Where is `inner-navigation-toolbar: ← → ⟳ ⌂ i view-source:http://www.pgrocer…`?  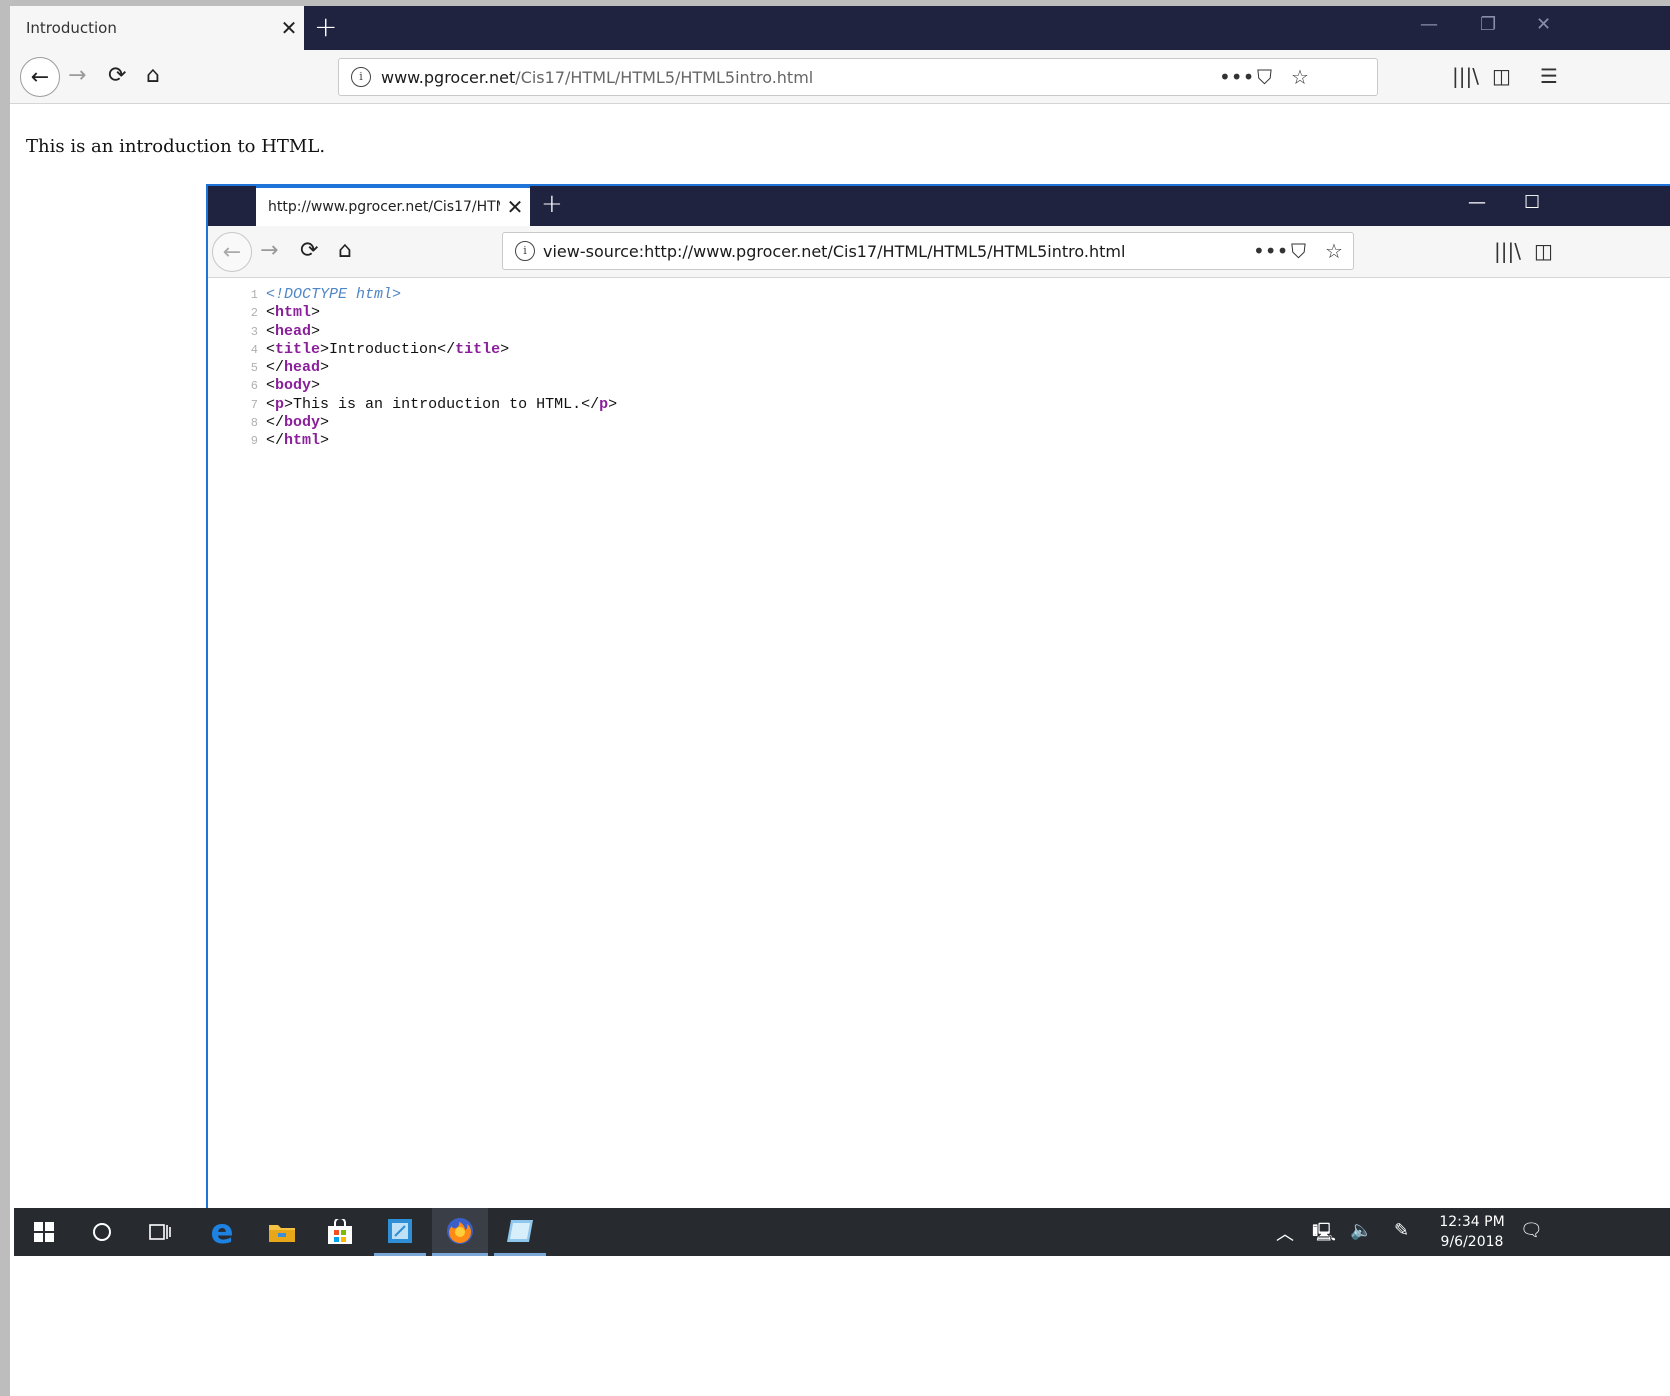 inner-navigation-toolbar: ← → ⟳ ⌂ i view-source:http://www.pgrocer… is located at coordinates (939, 252).